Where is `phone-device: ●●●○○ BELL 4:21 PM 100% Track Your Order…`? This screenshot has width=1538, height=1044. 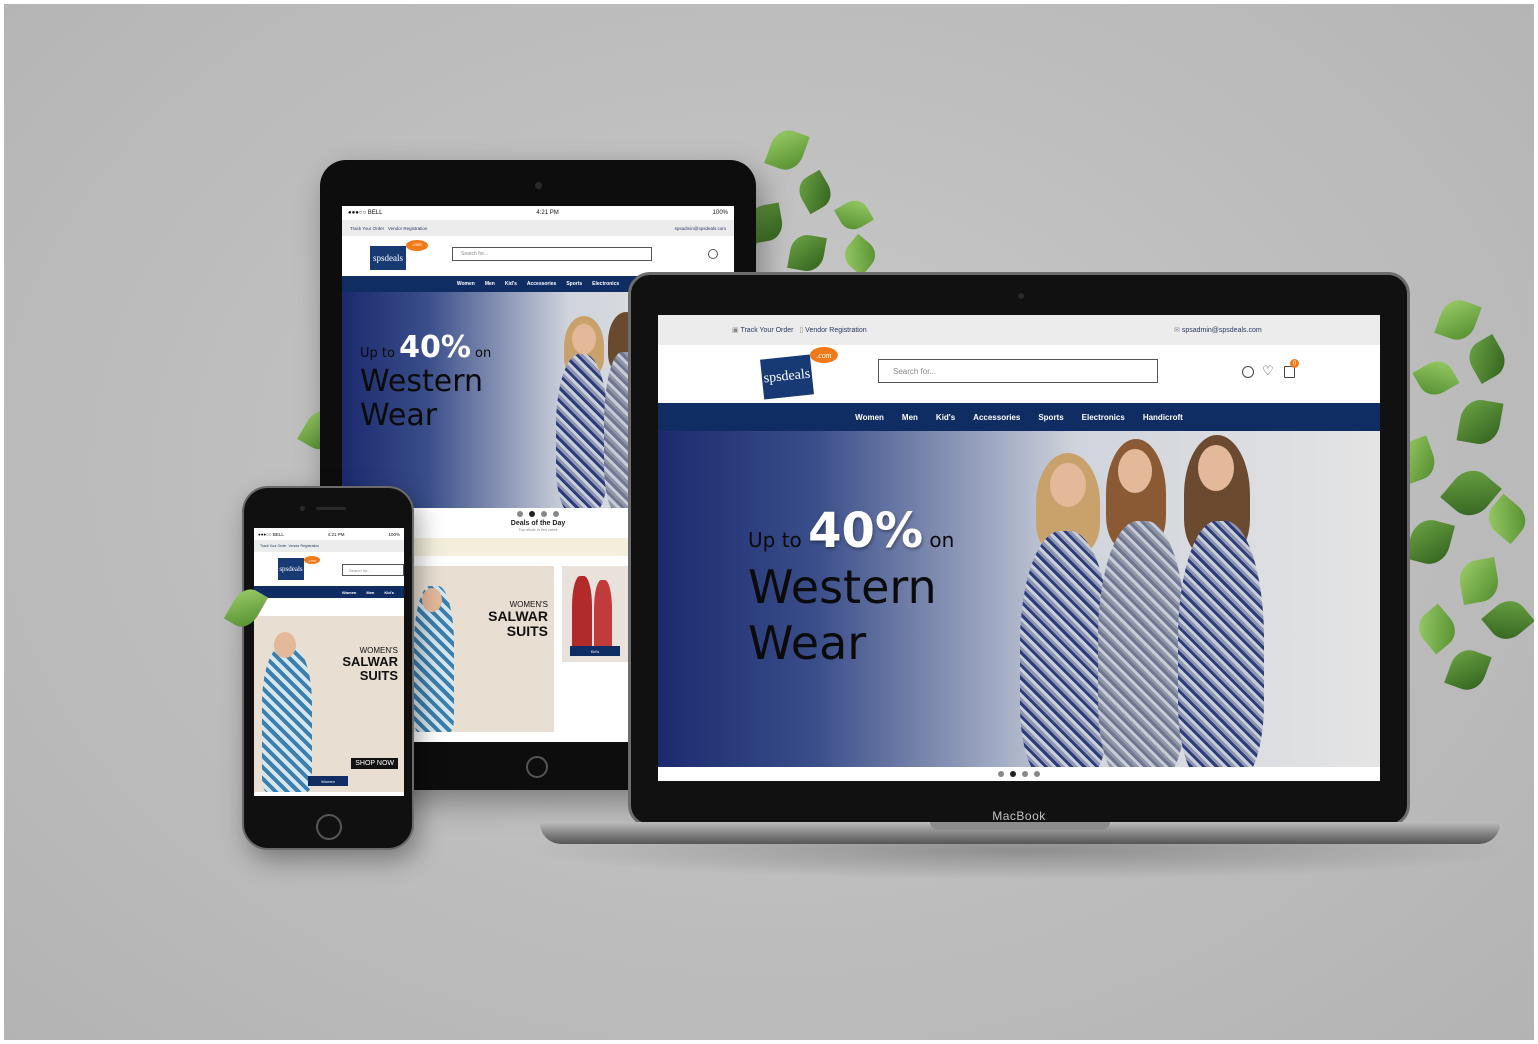
phone-device: ●●●○○ BELL 4:21 PM 100% Track Your Order… is located at coordinates (328, 668).